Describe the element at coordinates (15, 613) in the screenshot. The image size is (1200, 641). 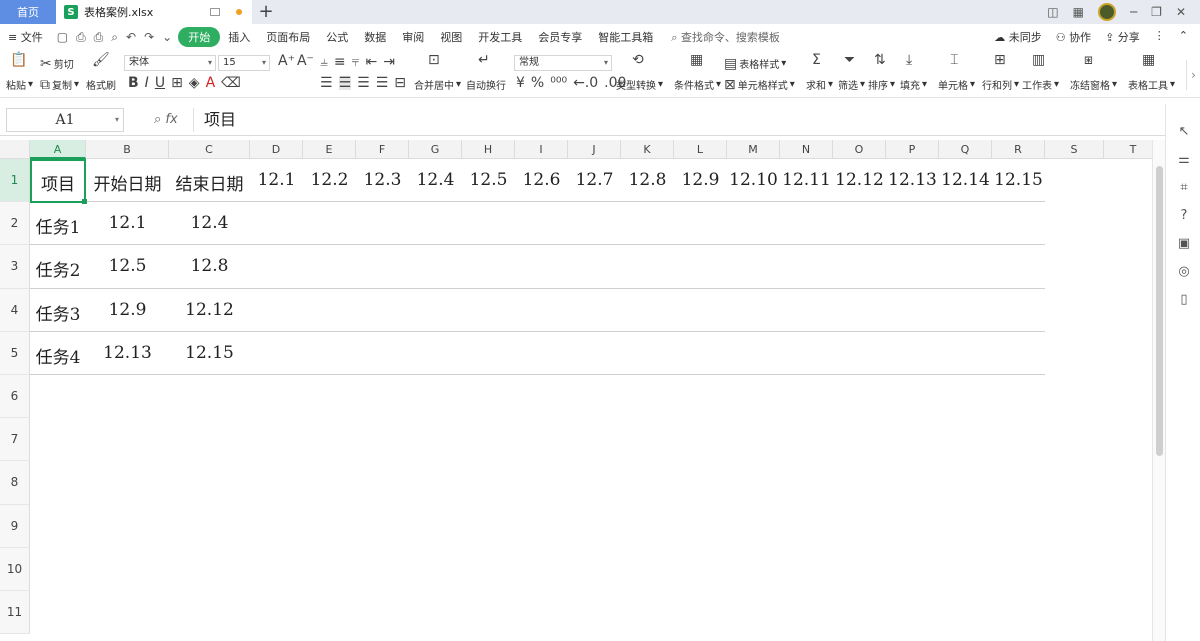
I see `row-header-11: 11` at that location.